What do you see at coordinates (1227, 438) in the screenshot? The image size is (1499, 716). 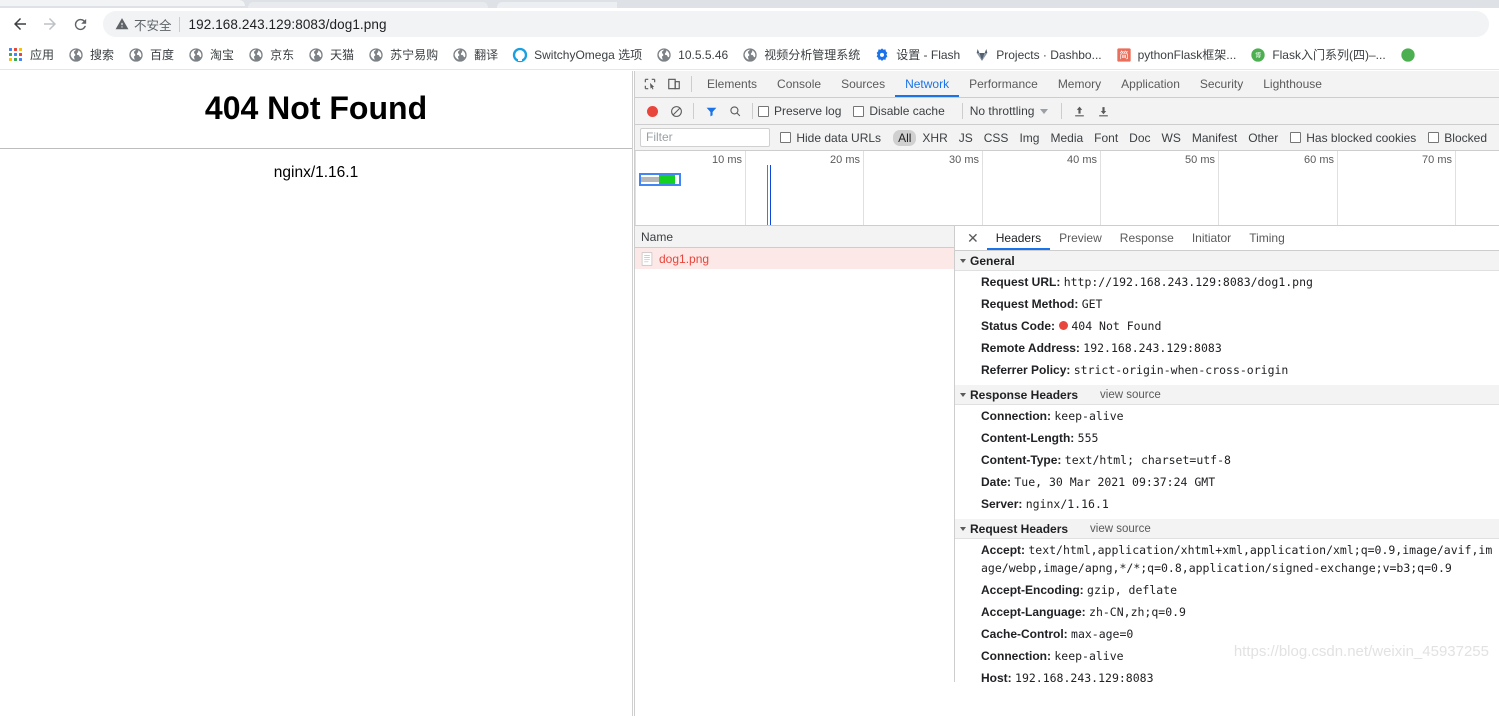 I see `header-row: Content-Length: 555` at bounding box center [1227, 438].